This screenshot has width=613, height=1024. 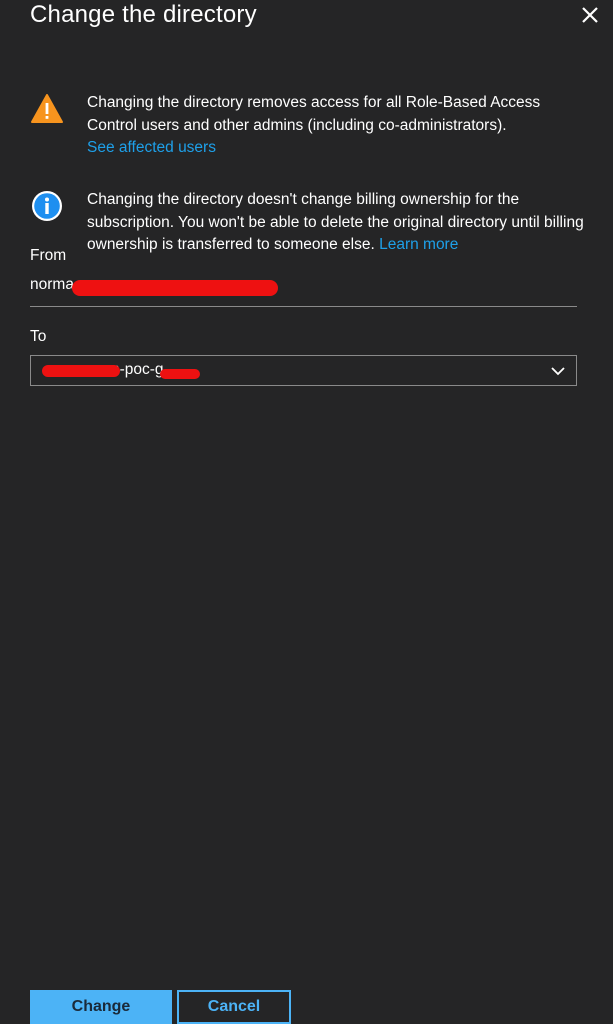 I want to click on info-icon, so click(x=47, y=206).